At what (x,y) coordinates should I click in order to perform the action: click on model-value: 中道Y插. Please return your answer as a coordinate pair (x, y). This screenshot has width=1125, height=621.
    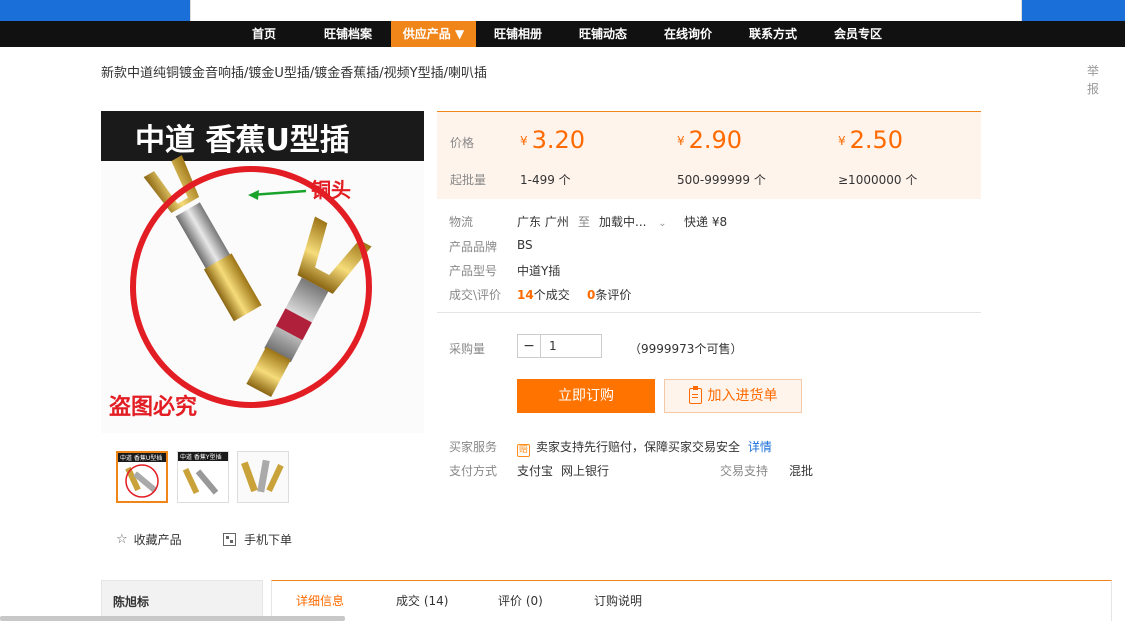
    Looking at the image, I should click on (539, 271).